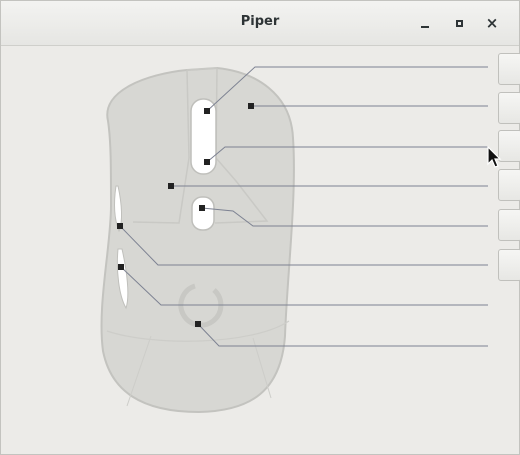 The image size is (520, 455). I want to click on right-button-hotspot, so click(251, 106).